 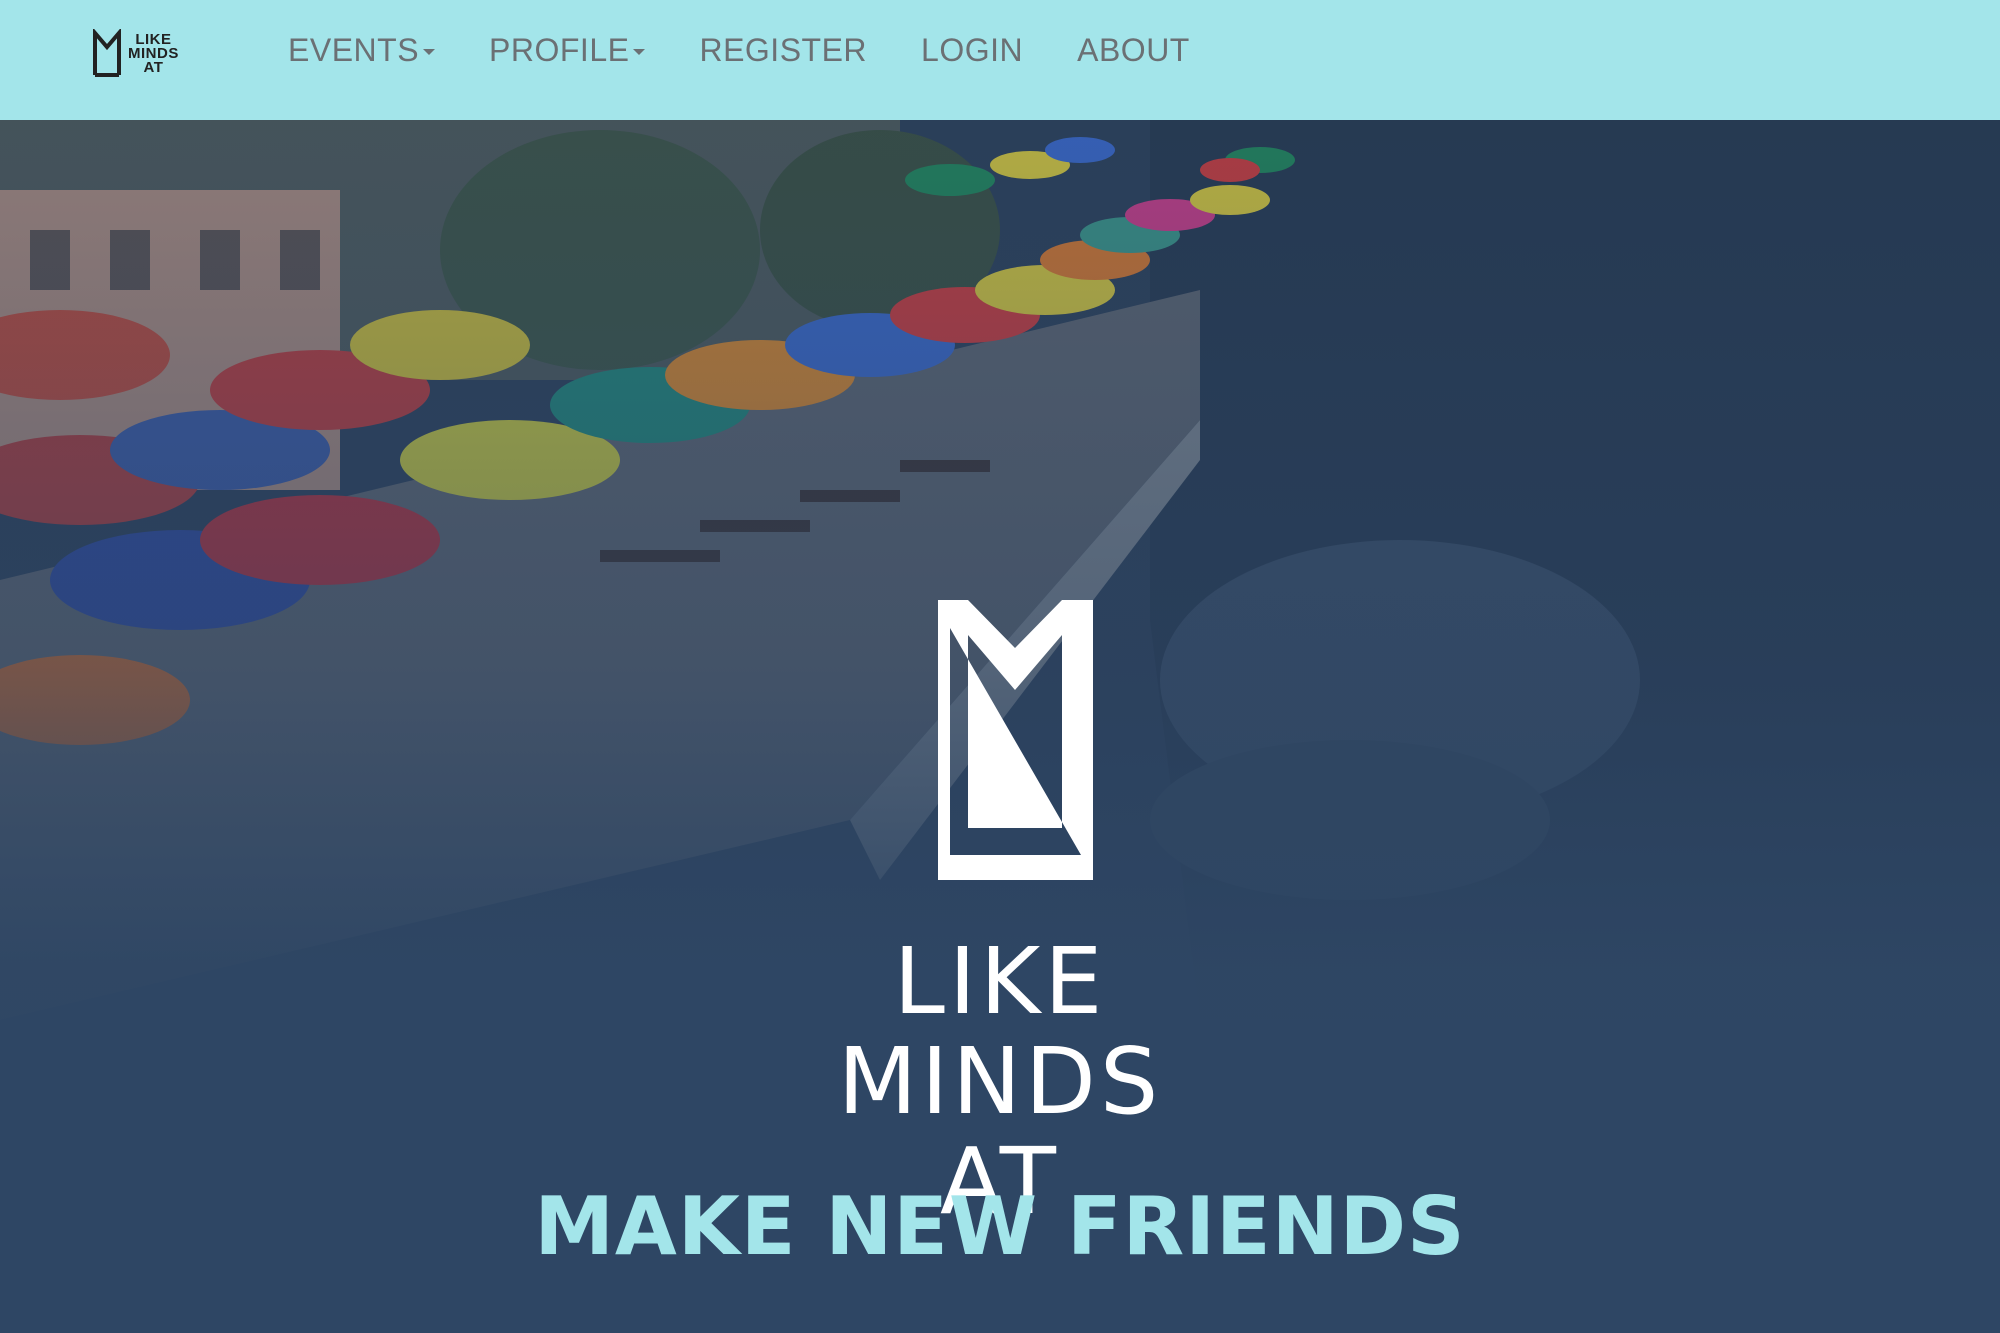 I want to click on brand-line-2: MINDS, so click(x=1000, y=1081).